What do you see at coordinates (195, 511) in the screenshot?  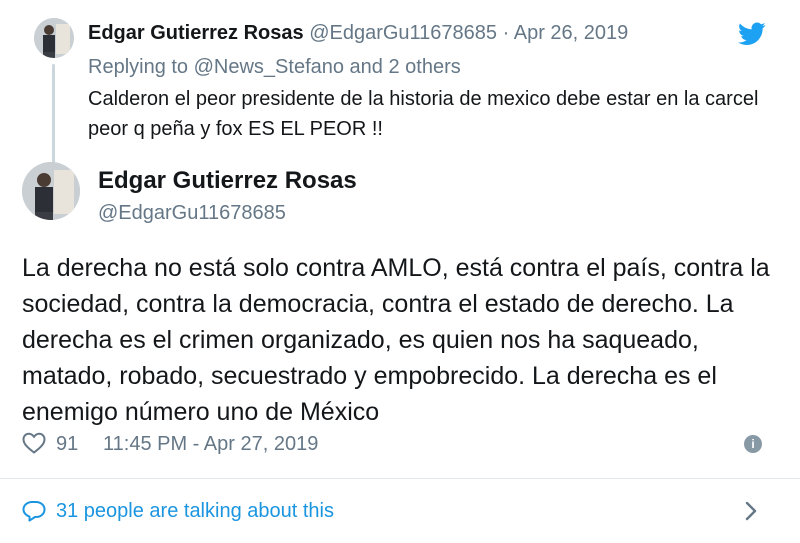 I see `conversation-label: 31 people are talking about this` at bounding box center [195, 511].